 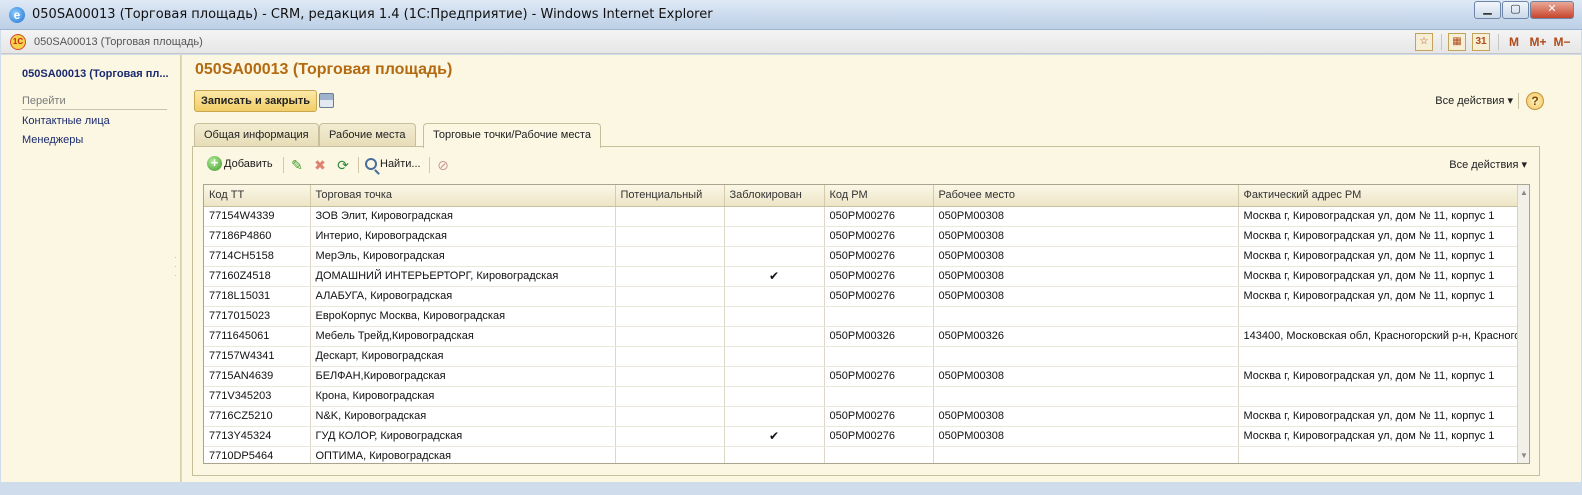 What do you see at coordinates (257, 356) in the screenshot?
I see `table-cell: 77157W4341` at bounding box center [257, 356].